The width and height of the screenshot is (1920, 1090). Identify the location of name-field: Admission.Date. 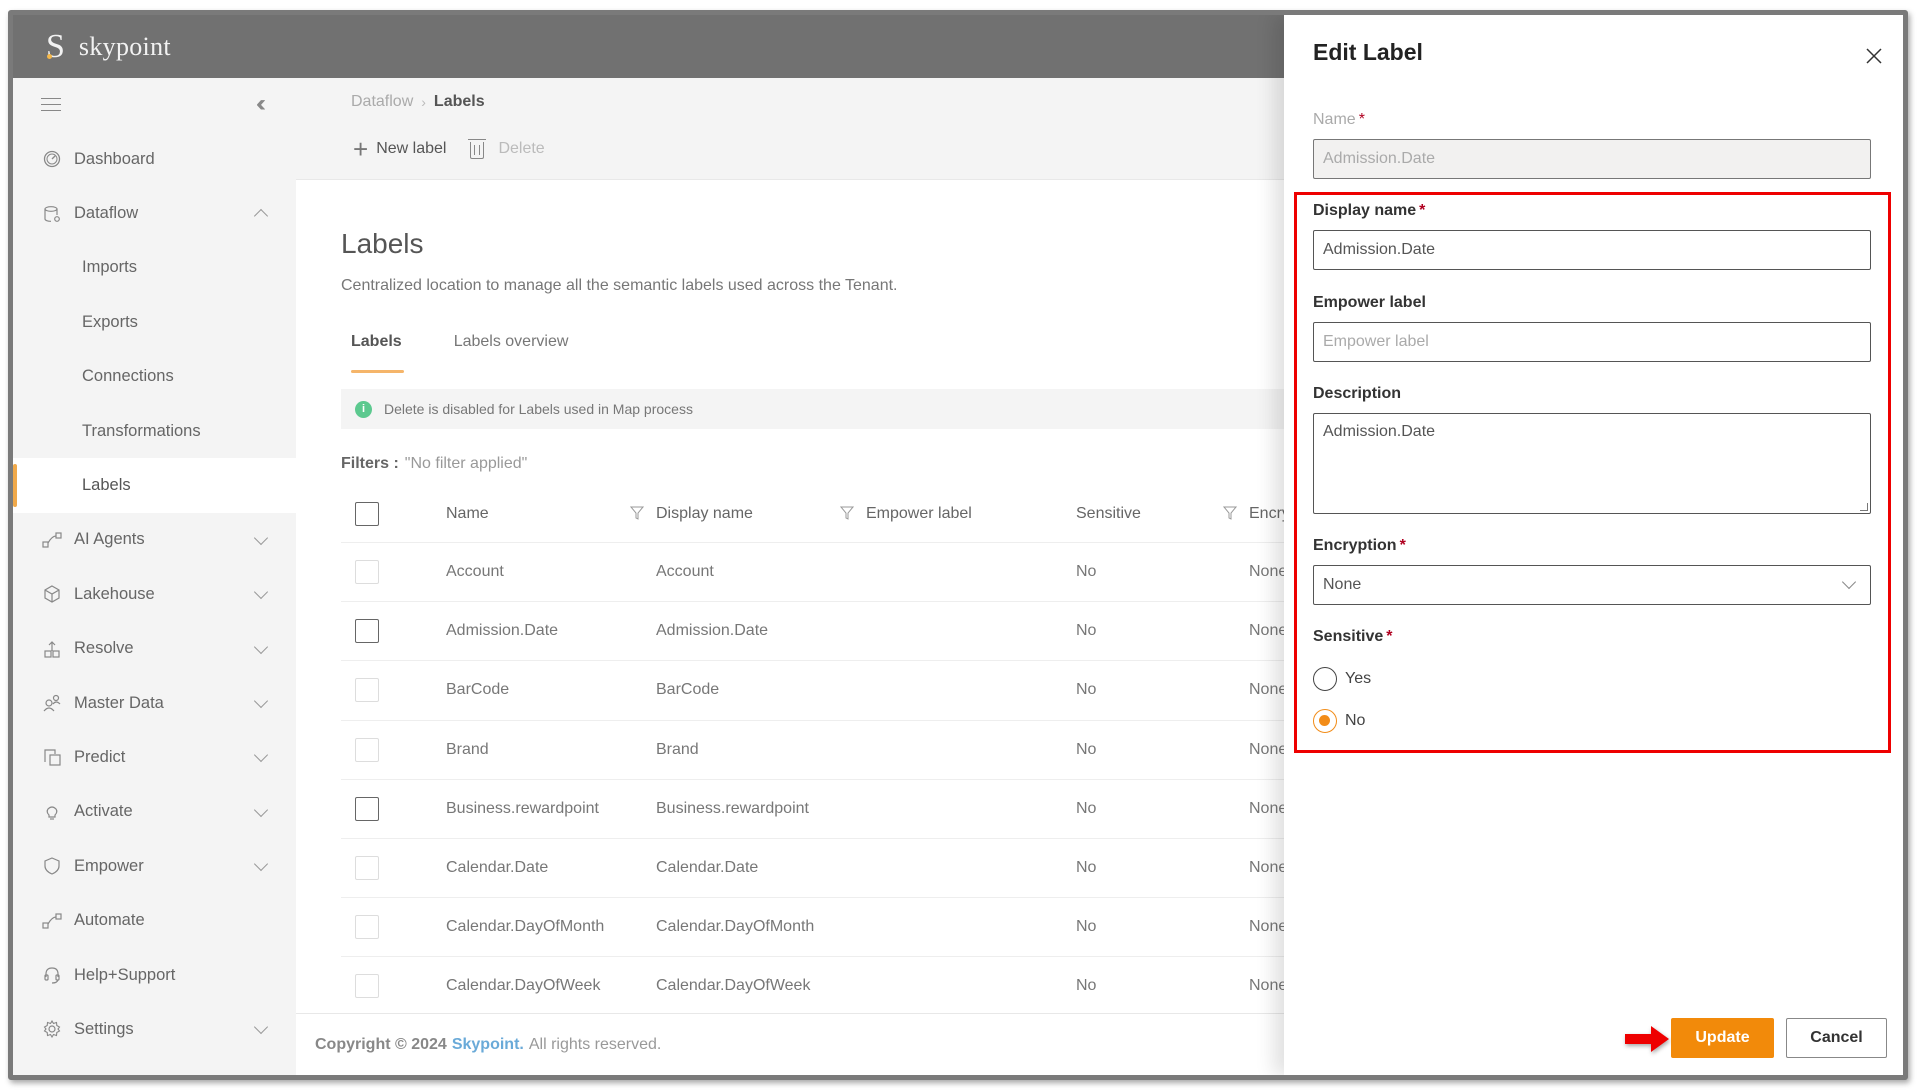
(1592, 159).